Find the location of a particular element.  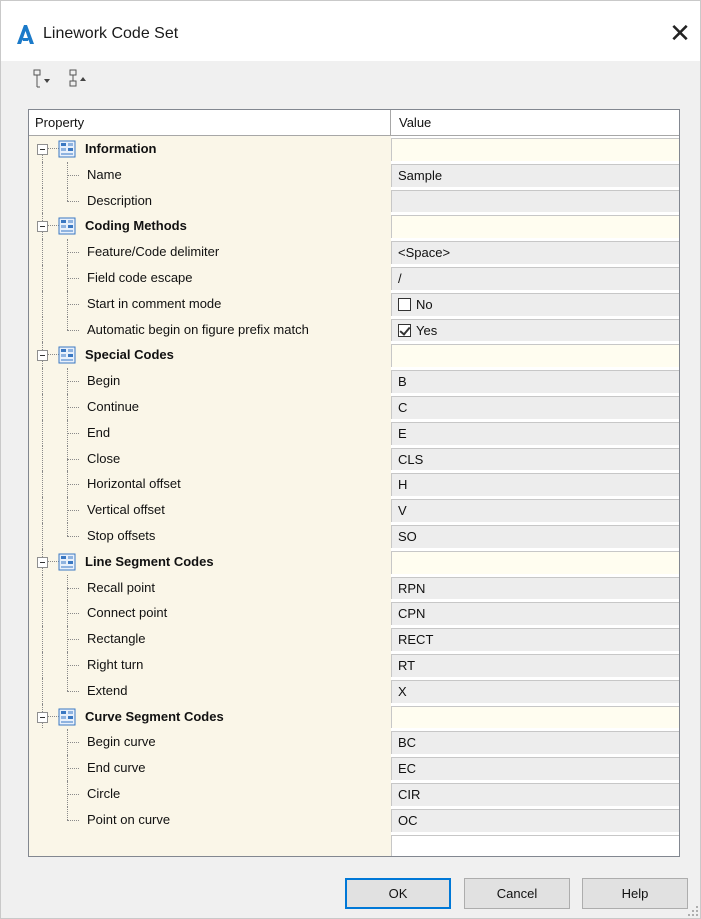

category-label: Curve Segment Codes is located at coordinates (154, 716).